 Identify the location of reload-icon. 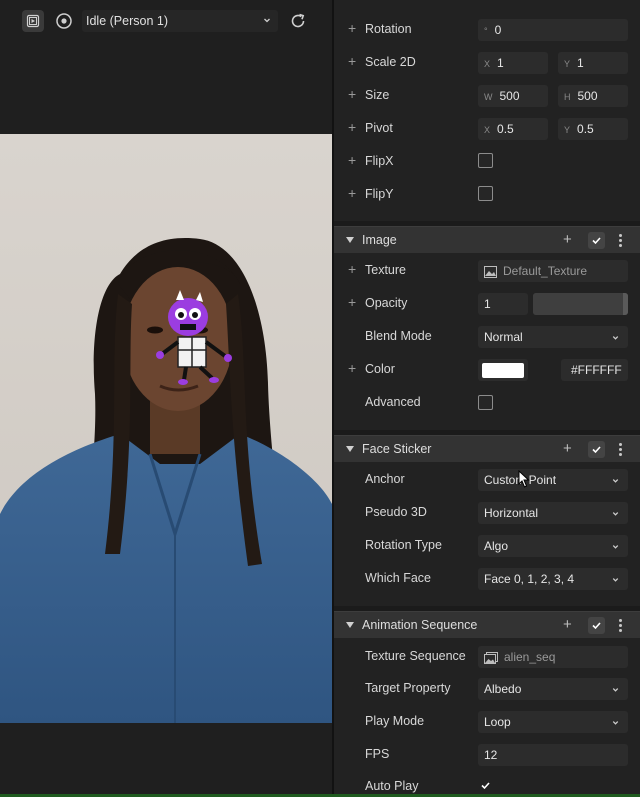
(298, 21).